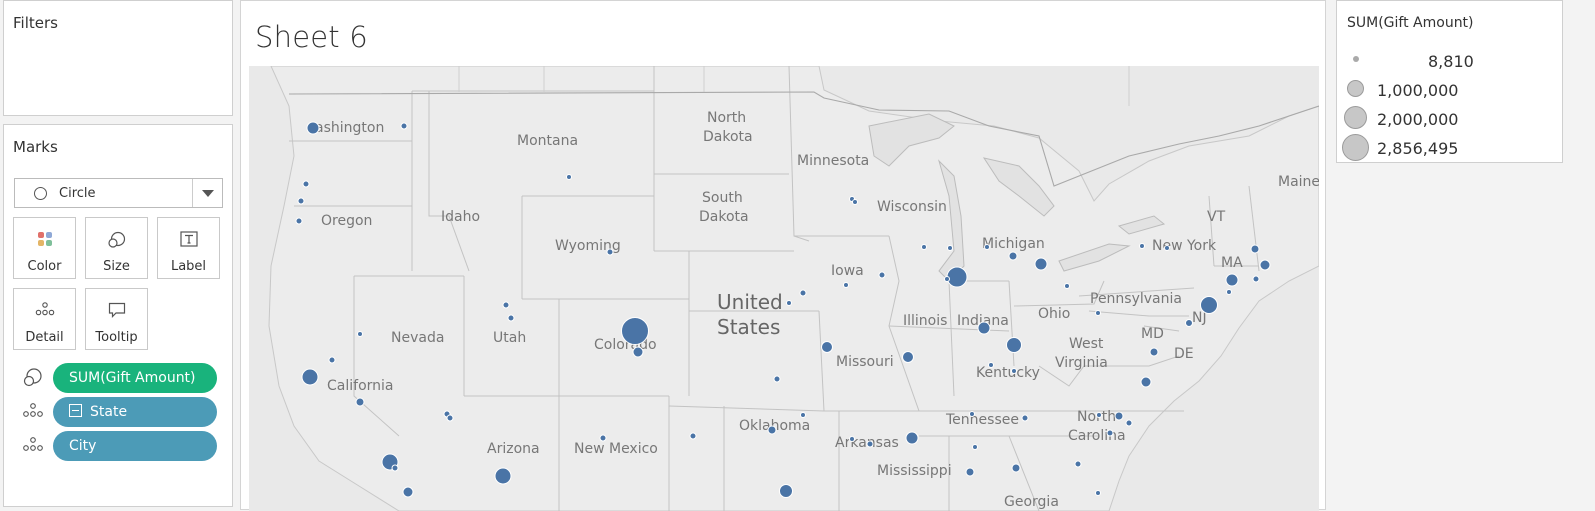 Image resolution: width=1595 pixels, height=511 pixels. I want to click on map-label: States, so click(748, 327).